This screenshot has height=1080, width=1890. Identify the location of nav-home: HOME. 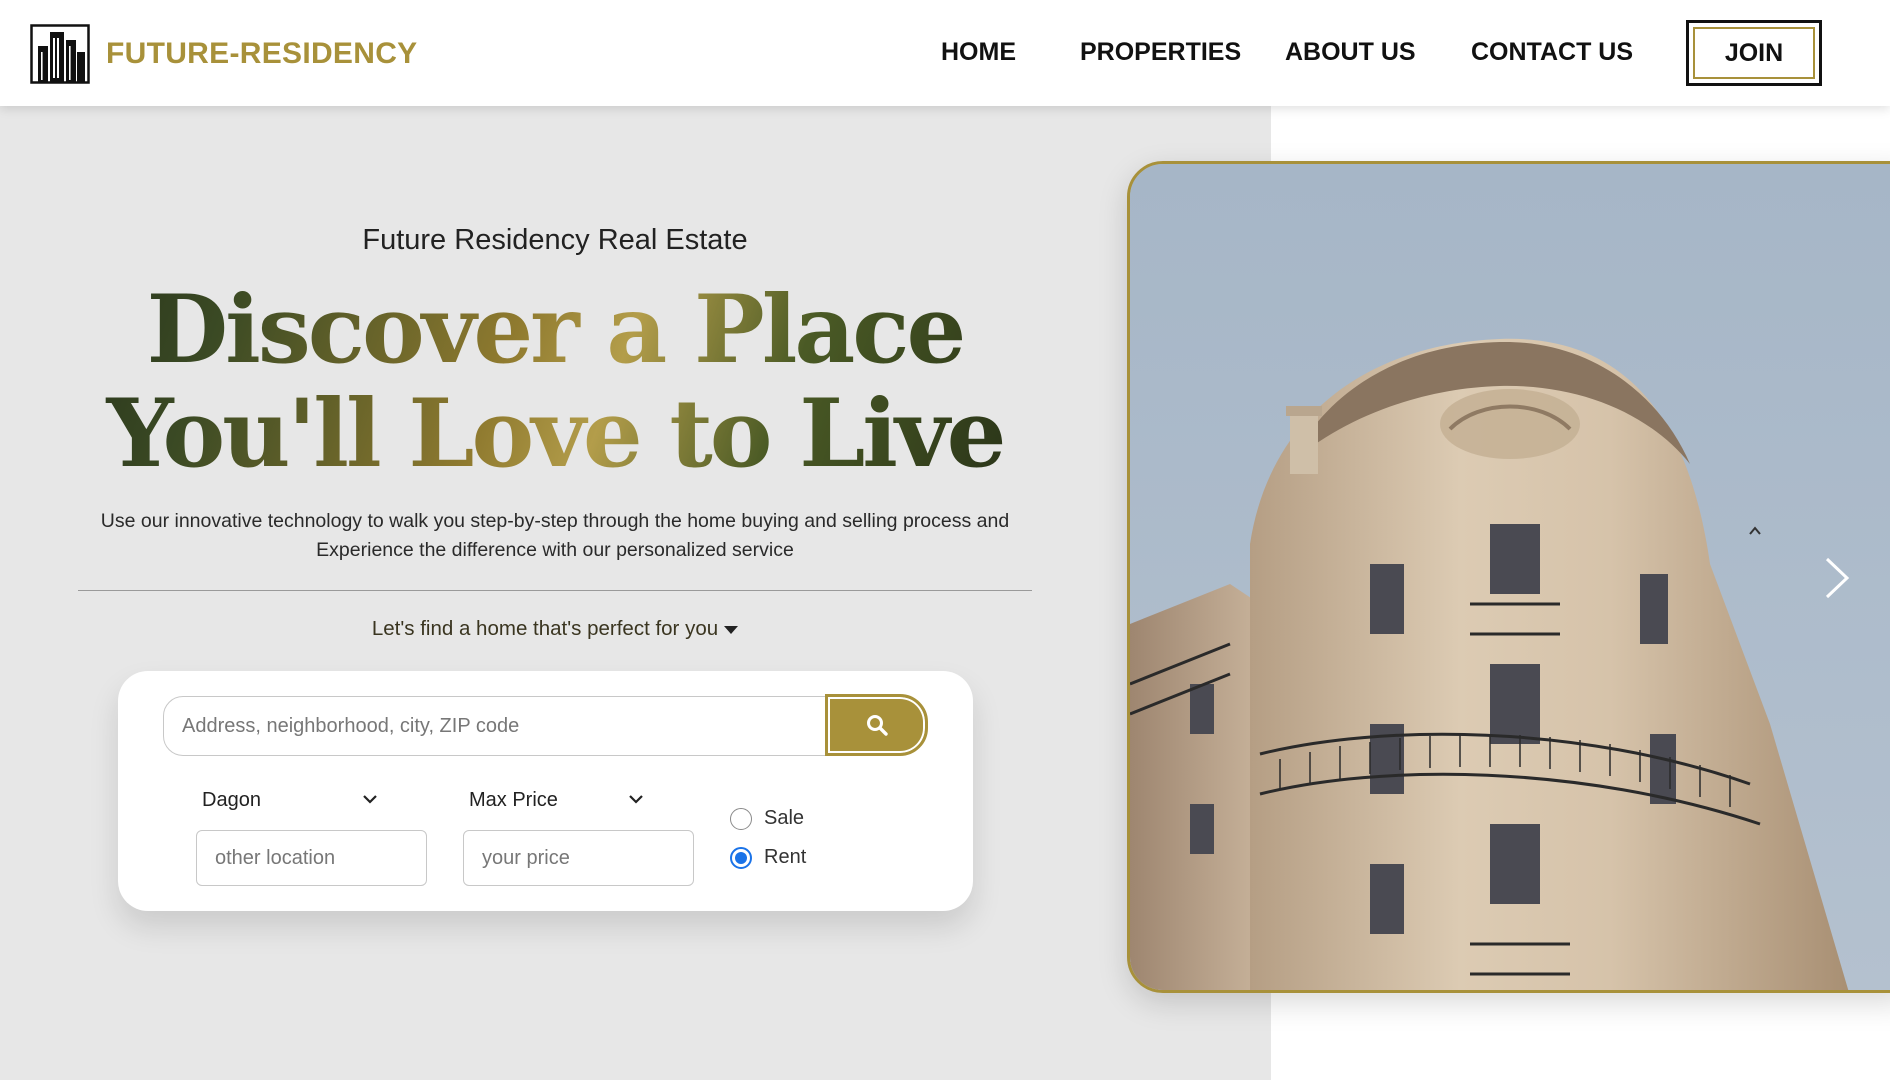
(978, 52).